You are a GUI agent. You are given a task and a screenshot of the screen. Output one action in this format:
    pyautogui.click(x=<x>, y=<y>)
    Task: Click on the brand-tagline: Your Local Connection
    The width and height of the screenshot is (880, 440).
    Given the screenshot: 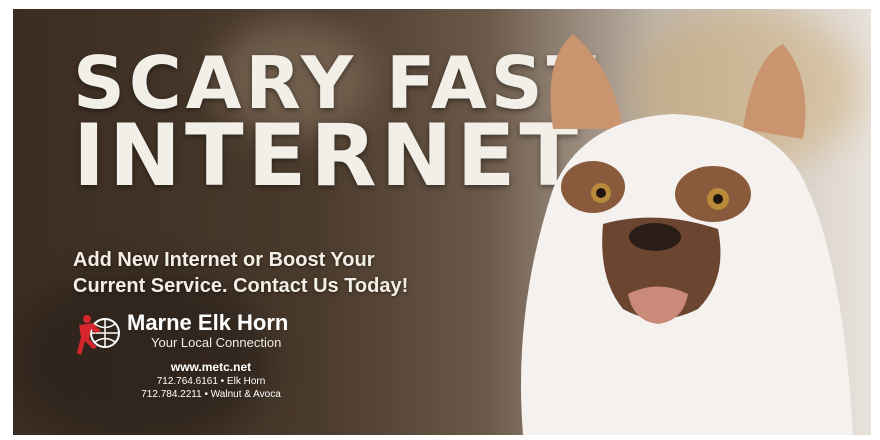 What is the action you would take?
    pyautogui.click(x=216, y=342)
    